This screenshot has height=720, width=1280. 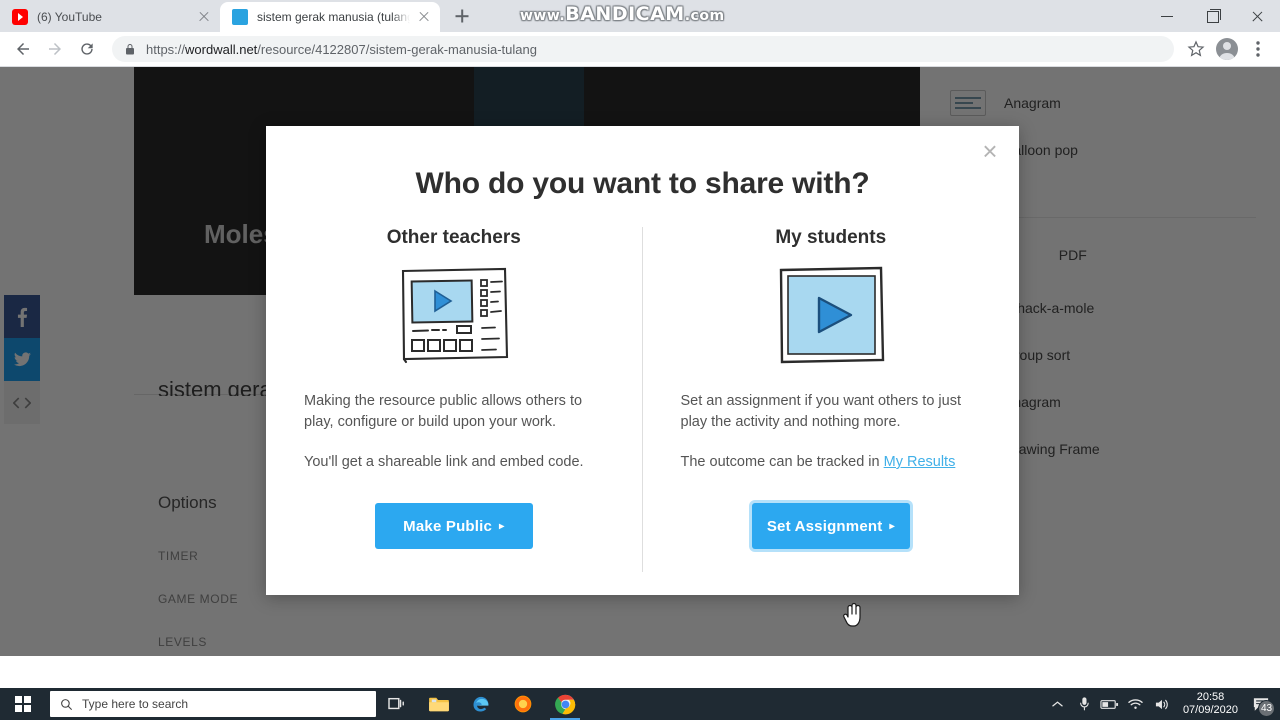 I want to click on chrome-menu-icon, so click(x=1258, y=49).